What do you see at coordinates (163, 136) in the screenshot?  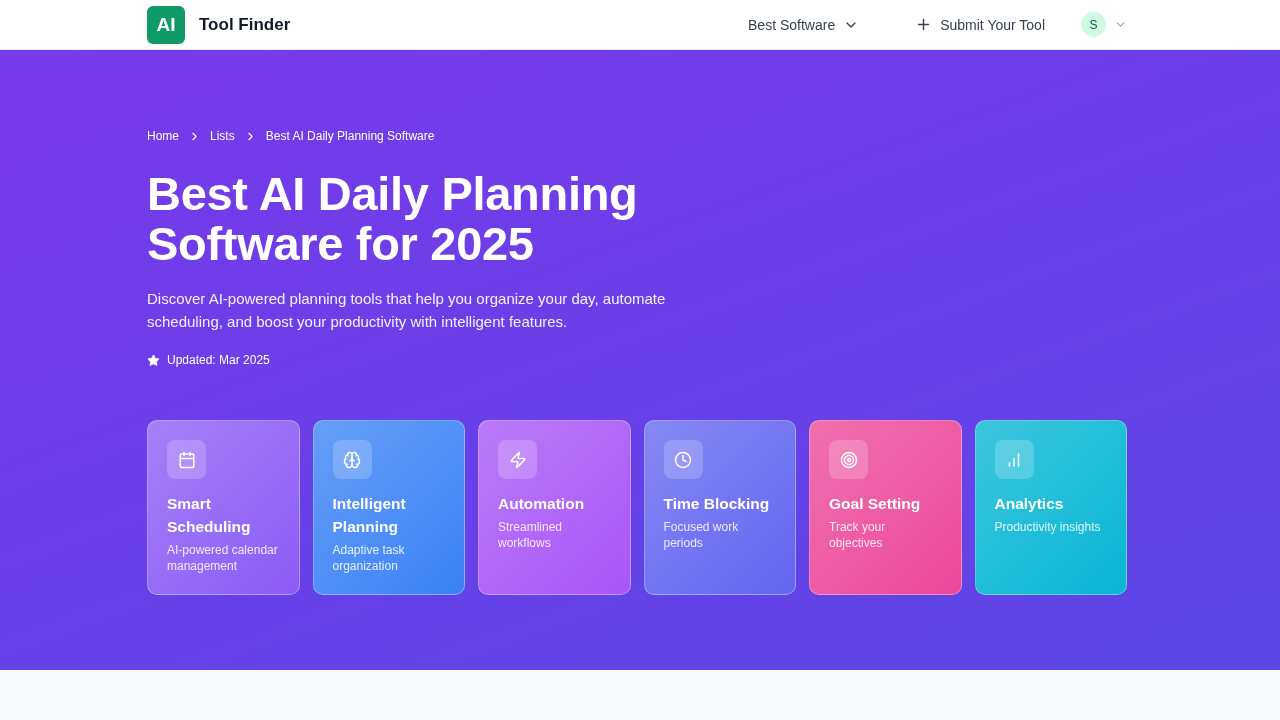 I see `breadcrumb-link: Home` at bounding box center [163, 136].